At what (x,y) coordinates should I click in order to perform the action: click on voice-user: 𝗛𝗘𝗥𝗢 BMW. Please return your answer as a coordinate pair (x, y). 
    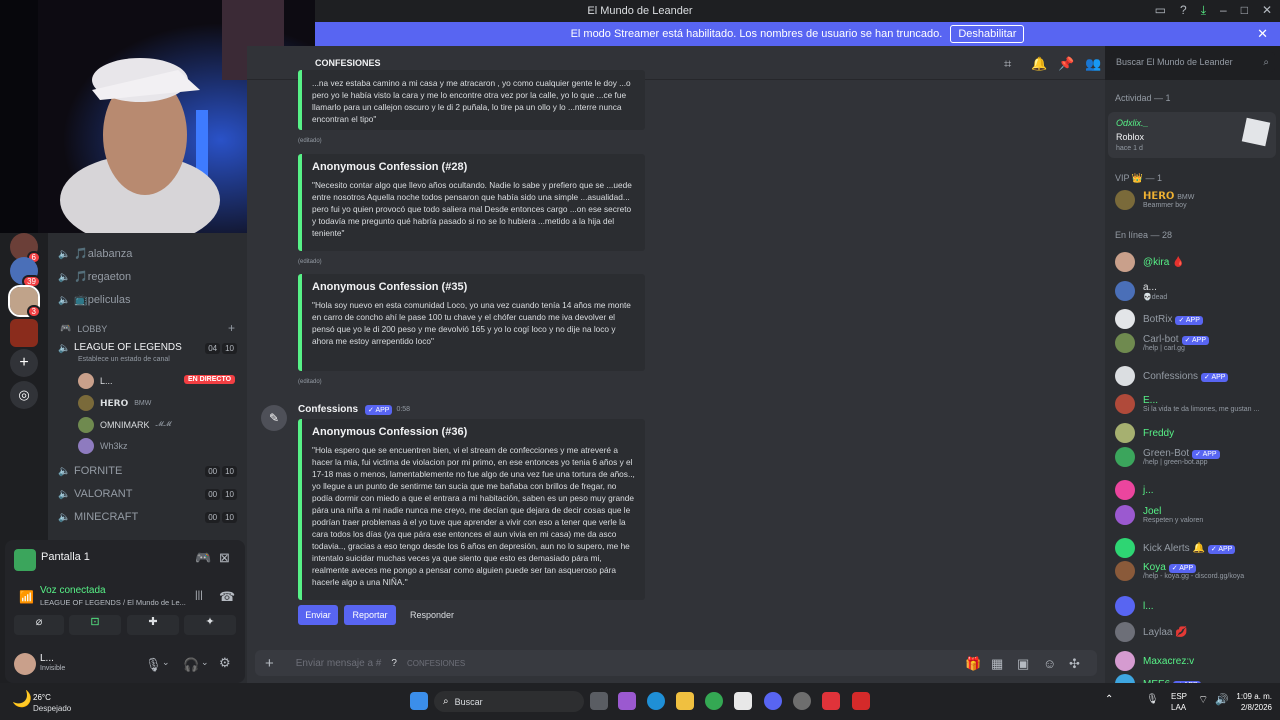
    Looking at the image, I should click on (114, 403).